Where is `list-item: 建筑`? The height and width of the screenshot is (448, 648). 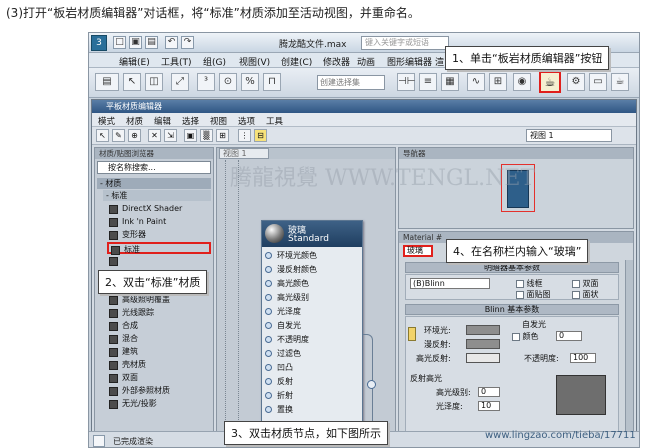
list-item: 建筑 is located at coordinates (159, 352).